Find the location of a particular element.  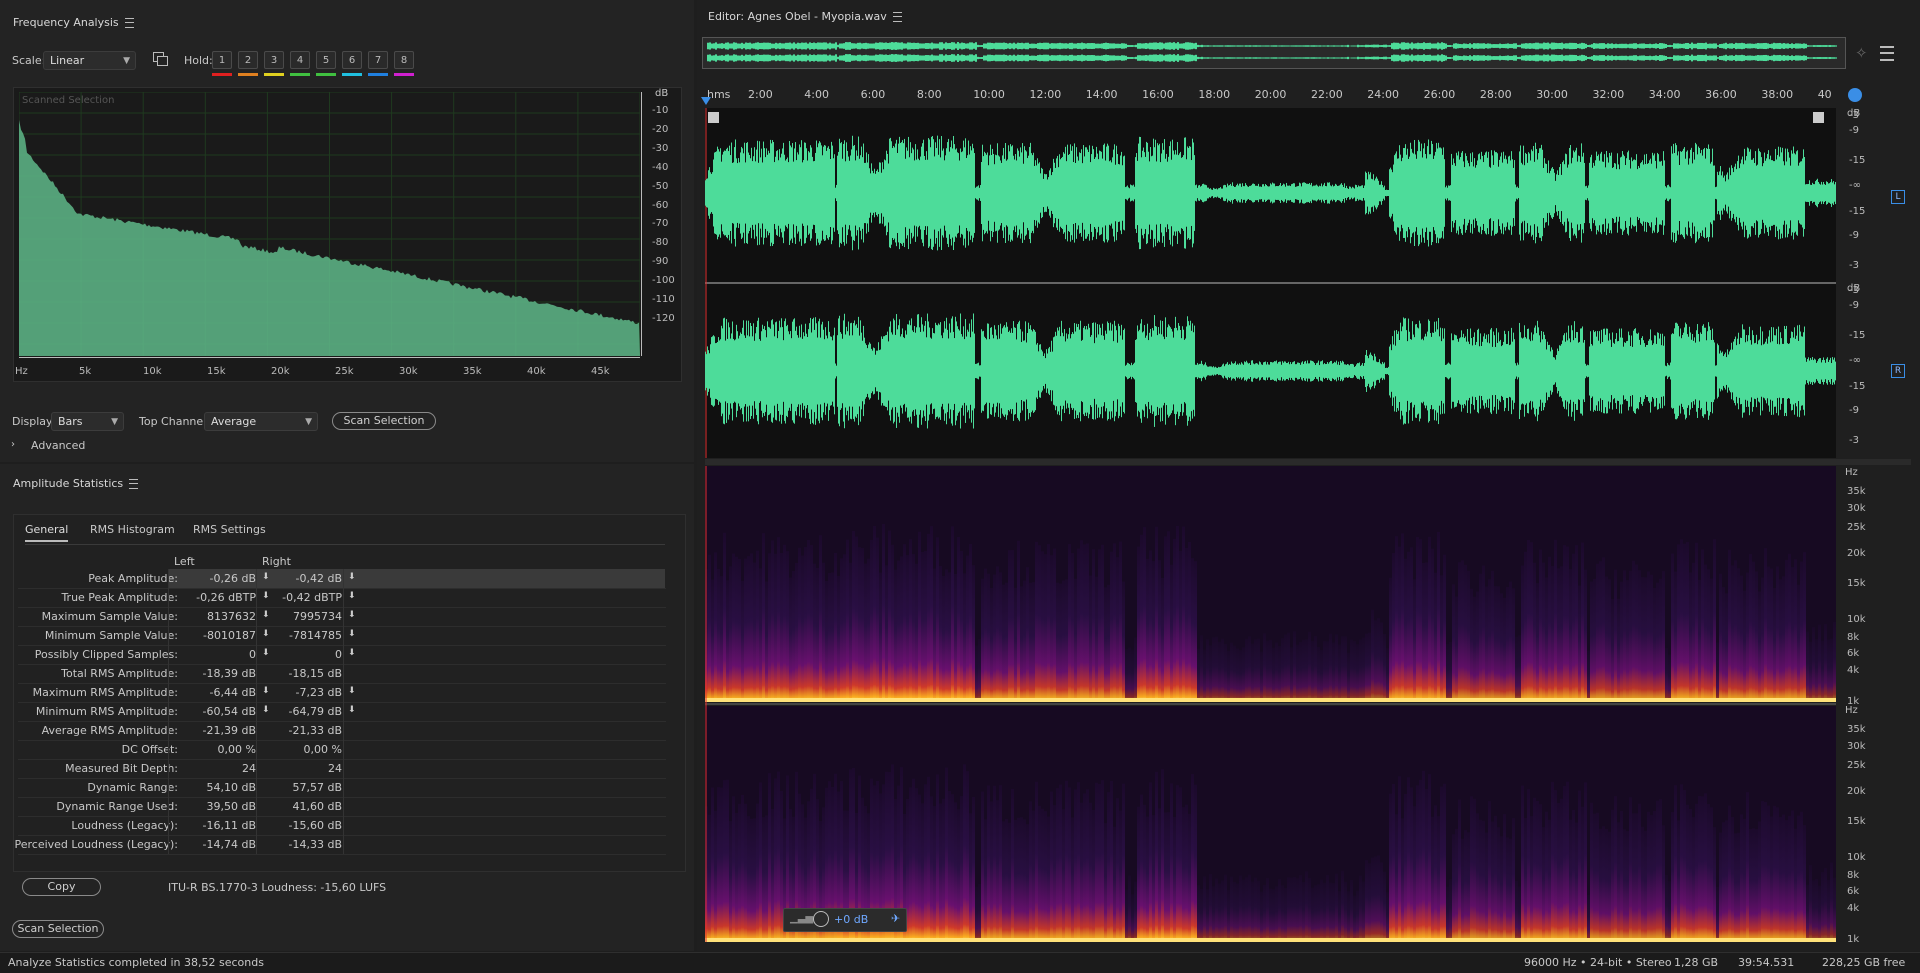

playhead-marker is located at coordinates (706, 101).